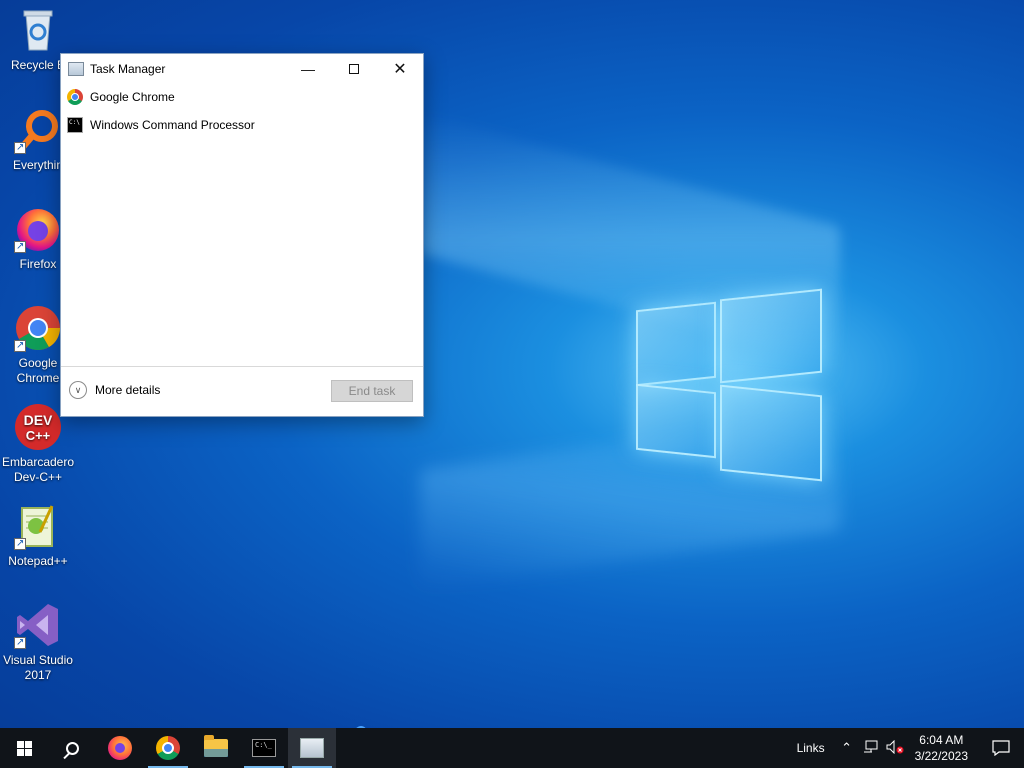 The image size is (1024, 768). I want to click on wallpaper-windows-logo, so click(729, 385).